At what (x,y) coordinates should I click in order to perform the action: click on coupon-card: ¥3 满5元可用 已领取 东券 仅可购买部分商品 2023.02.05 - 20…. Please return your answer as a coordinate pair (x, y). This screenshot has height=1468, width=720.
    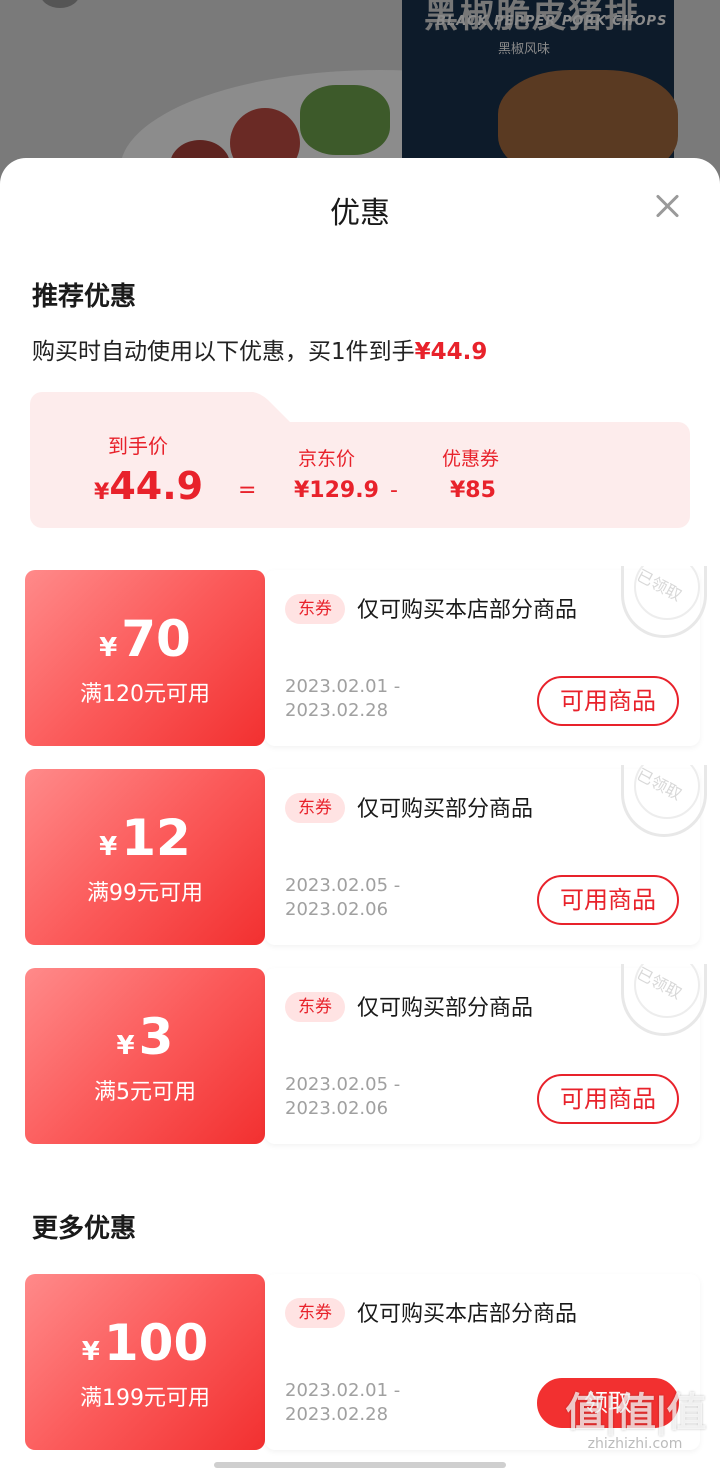
    Looking at the image, I should click on (366, 1054).